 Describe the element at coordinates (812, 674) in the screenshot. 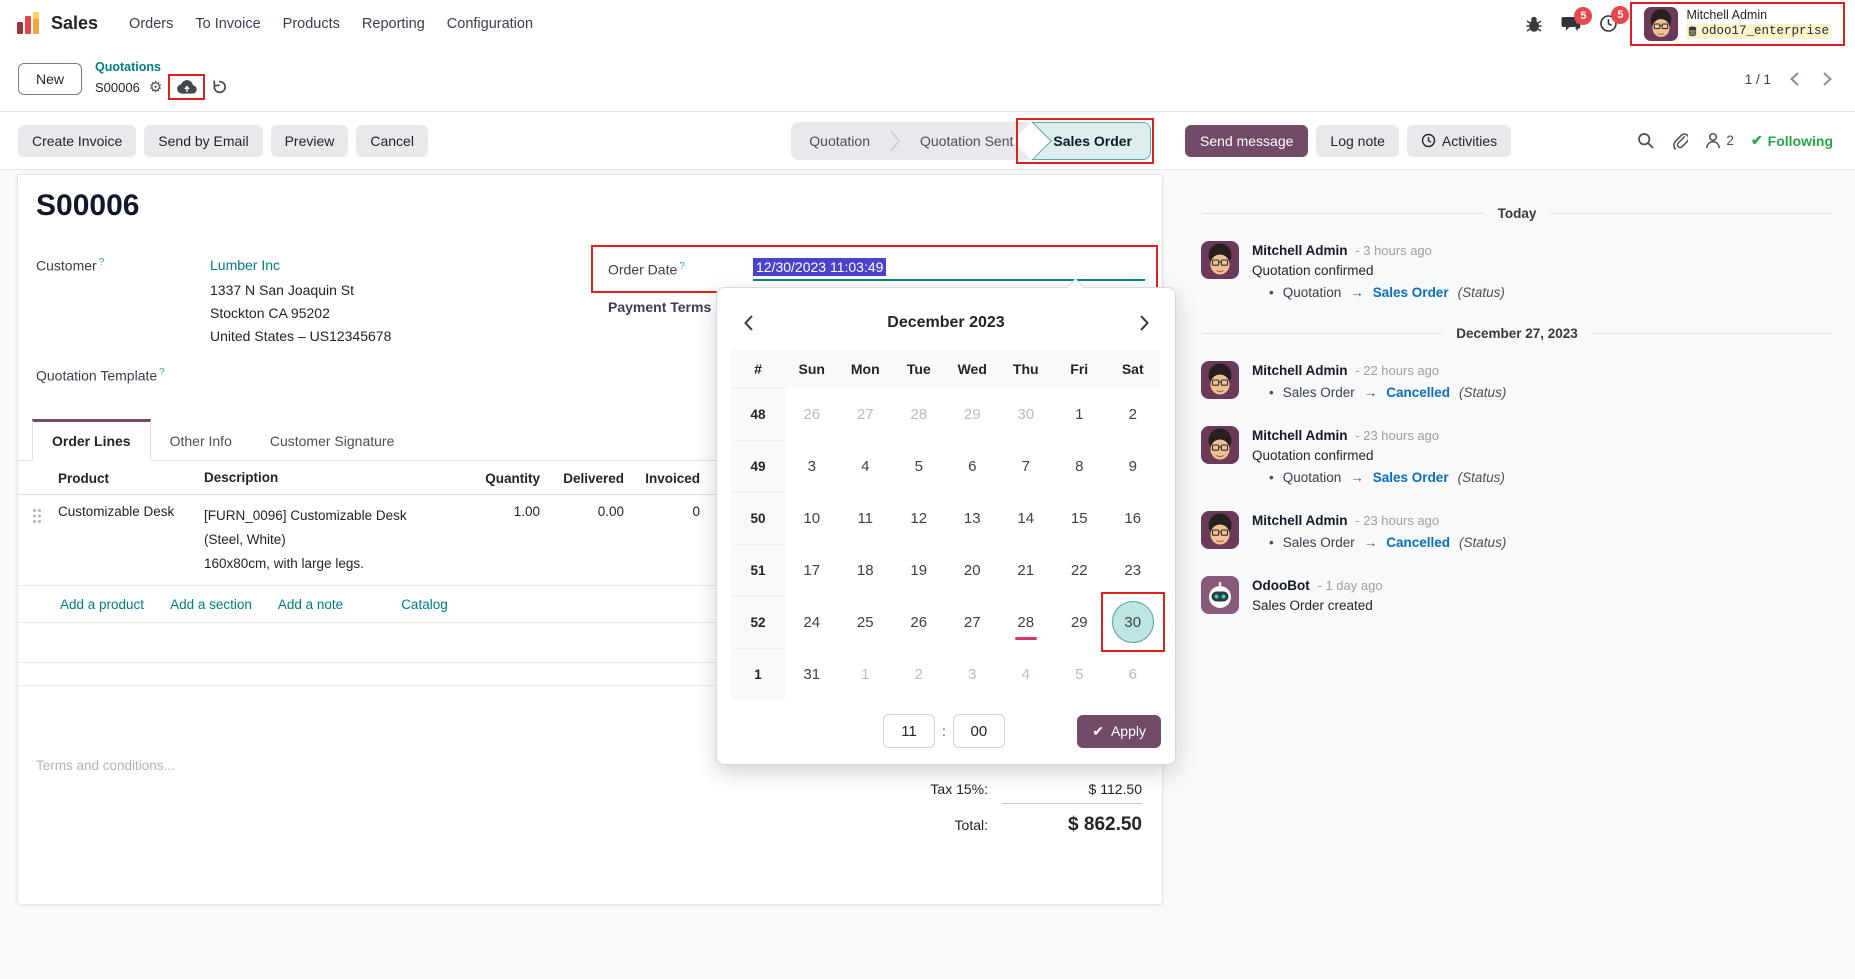

I see `calendar-day: 31` at that location.